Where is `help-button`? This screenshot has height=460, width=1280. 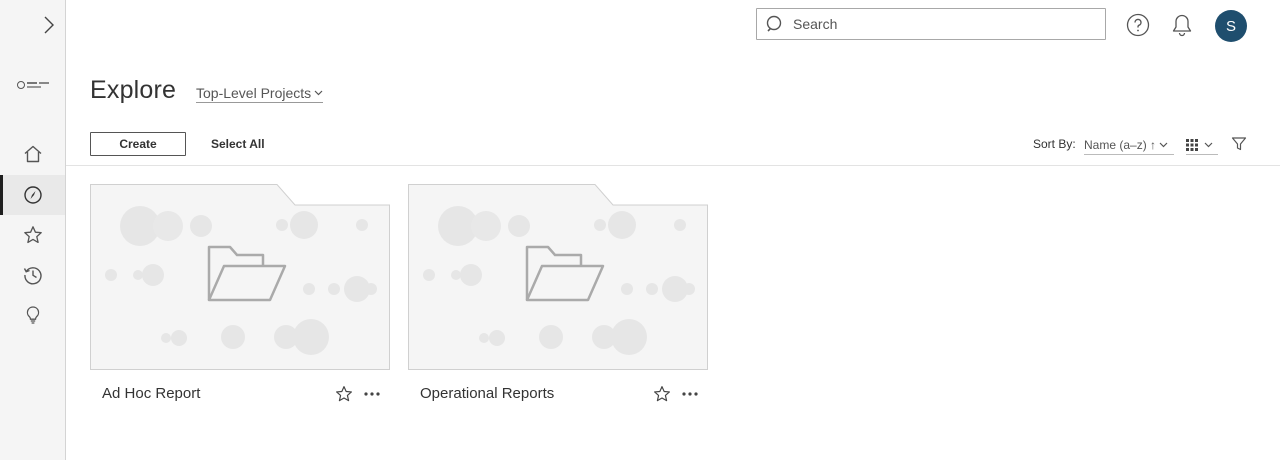 help-button is located at coordinates (1138, 25).